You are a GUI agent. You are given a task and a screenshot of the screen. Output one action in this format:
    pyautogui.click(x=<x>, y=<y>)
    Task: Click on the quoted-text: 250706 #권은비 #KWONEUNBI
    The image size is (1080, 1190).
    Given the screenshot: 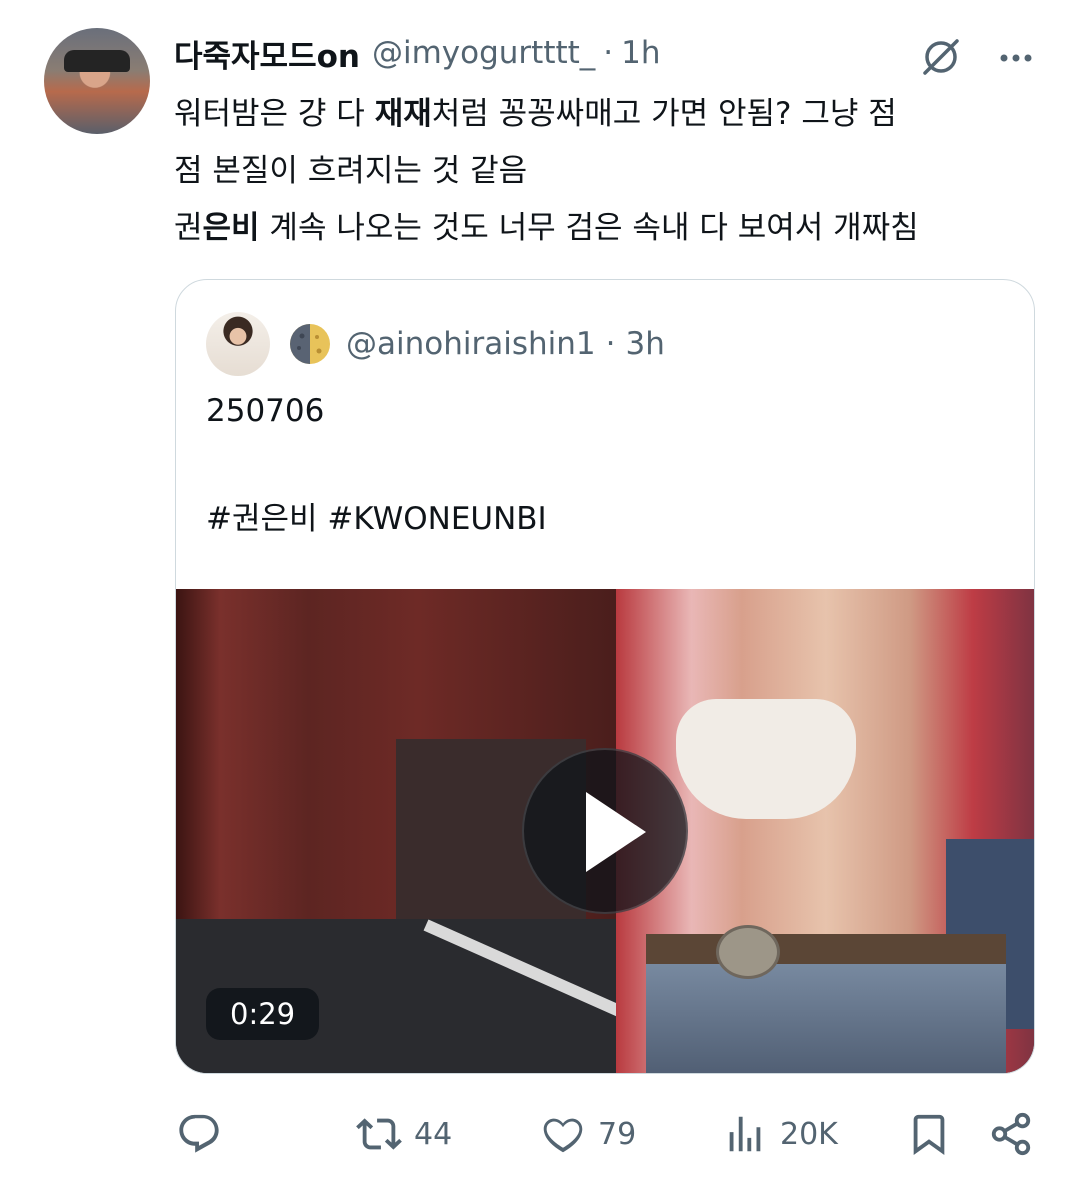 What is the action you would take?
    pyautogui.click(x=606, y=465)
    